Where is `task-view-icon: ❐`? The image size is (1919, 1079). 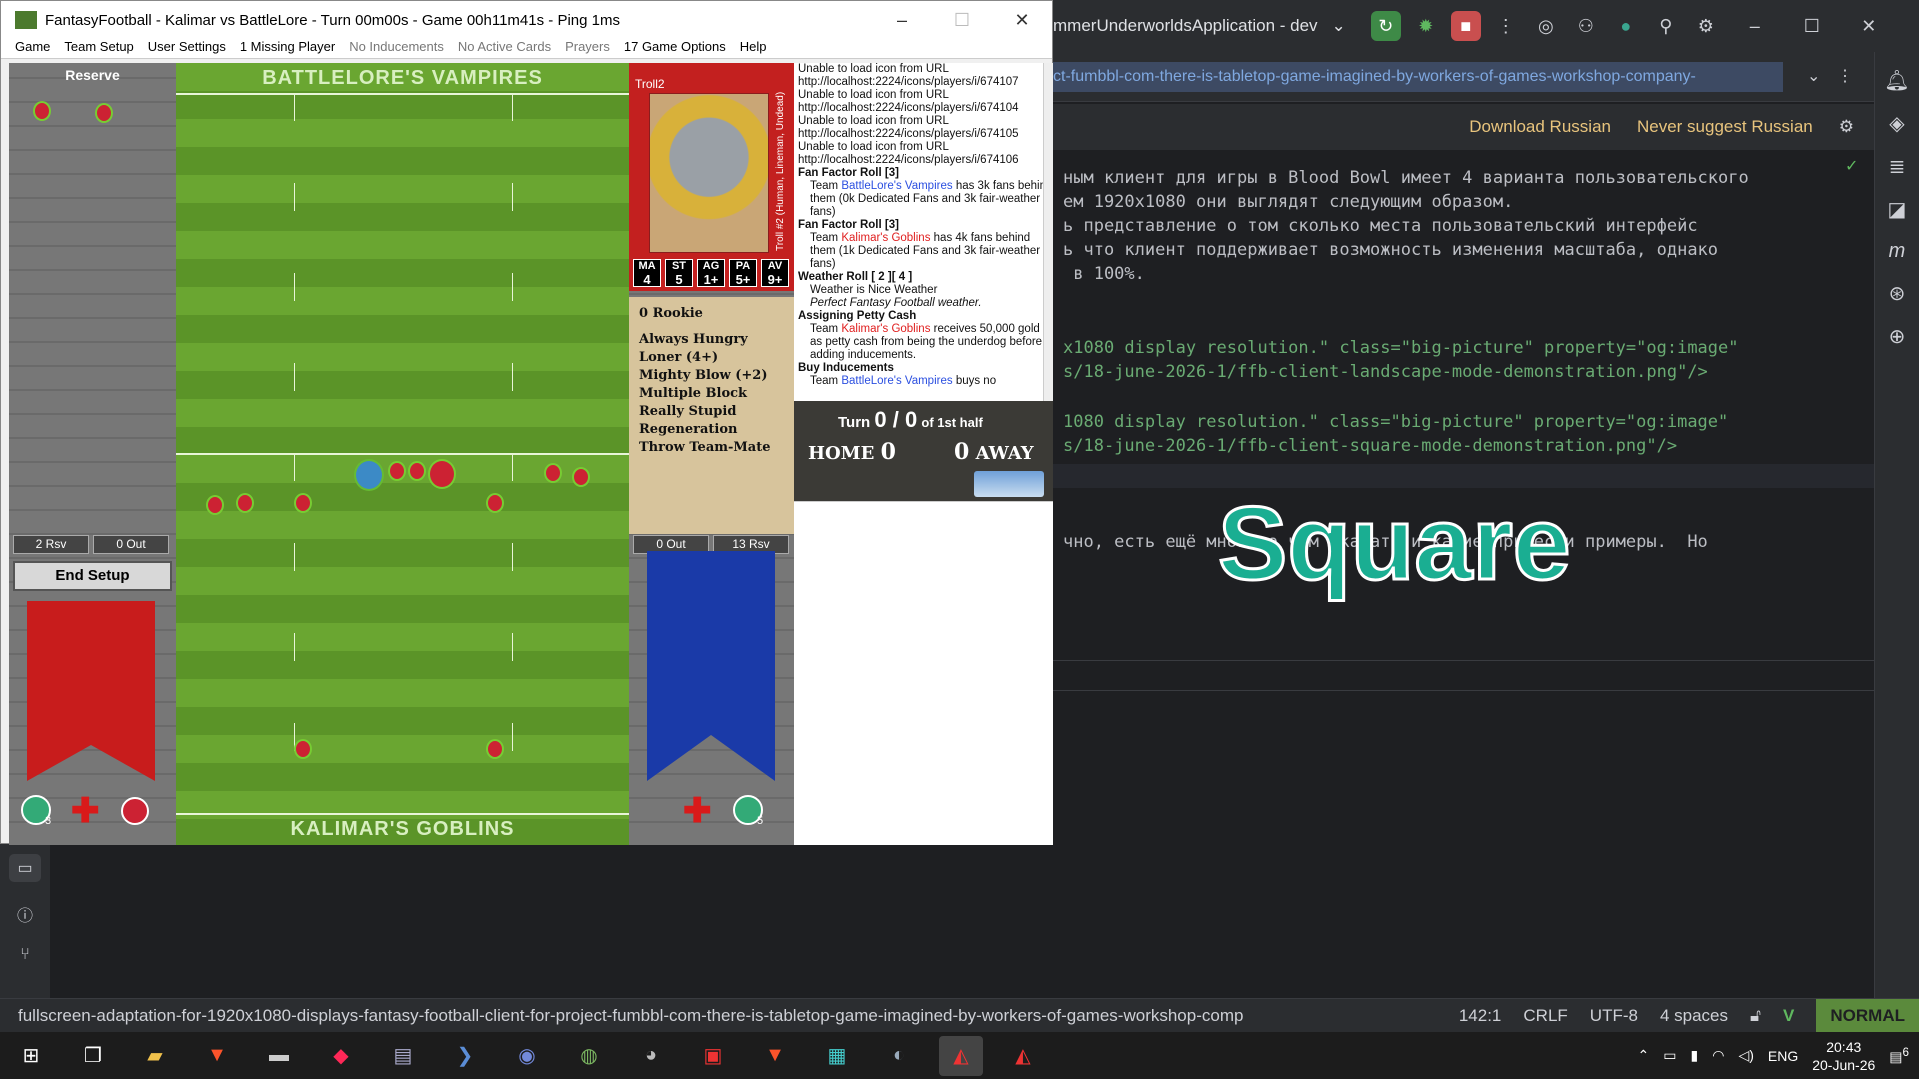 task-view-icon: ❐ is located at coordinates (93, 1056).